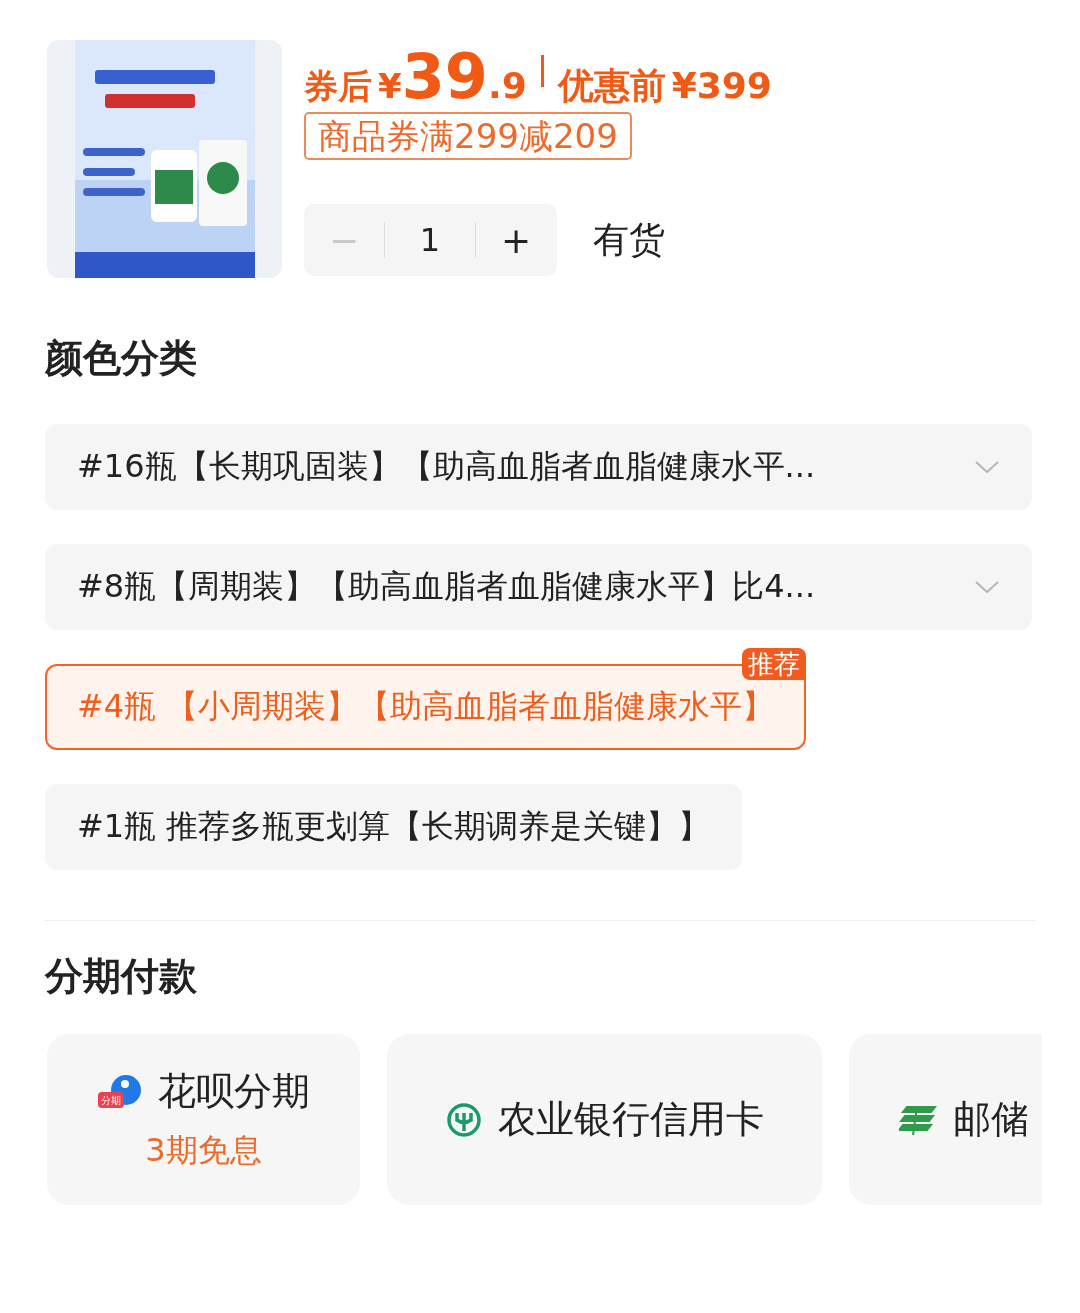 This screenshot has width=1080, height=1313. What do you see at coordinates (338, 86) in the screenshot?
I see `price-label: 券后` at bounding box center [338, 86].